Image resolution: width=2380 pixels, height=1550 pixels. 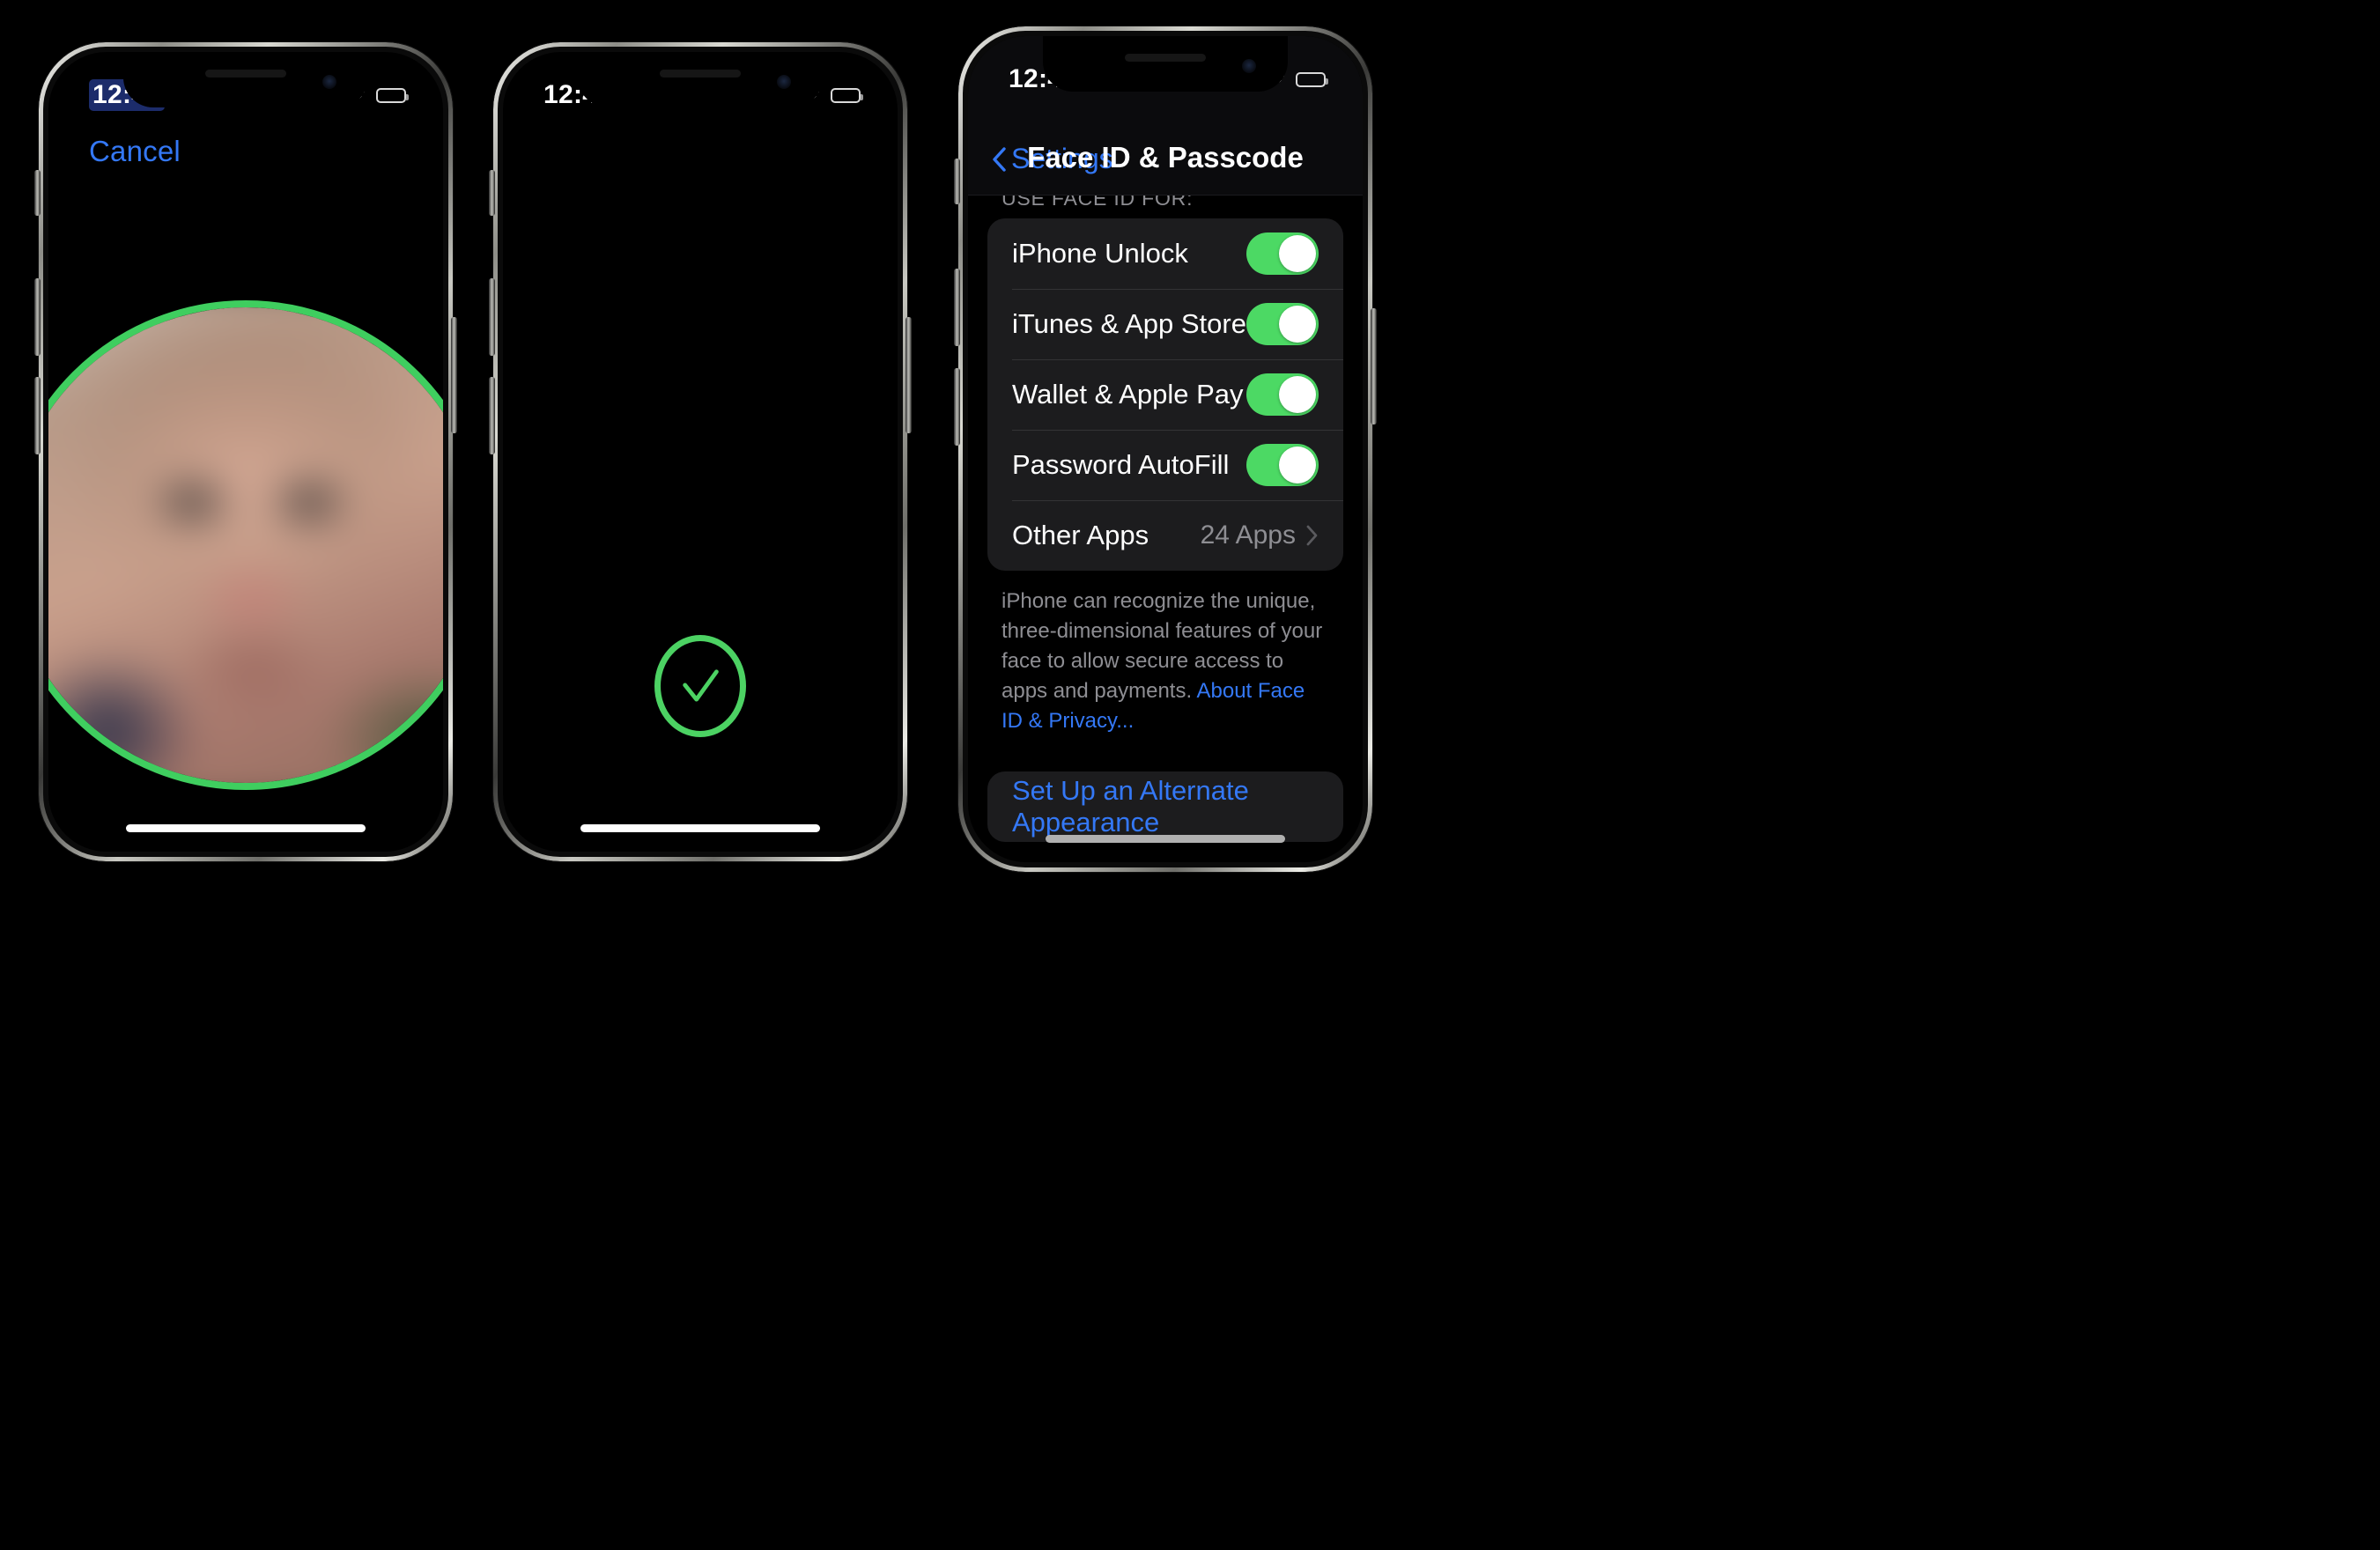 I want to click on row-label: Other Apps, so click(x=1080, y=535).